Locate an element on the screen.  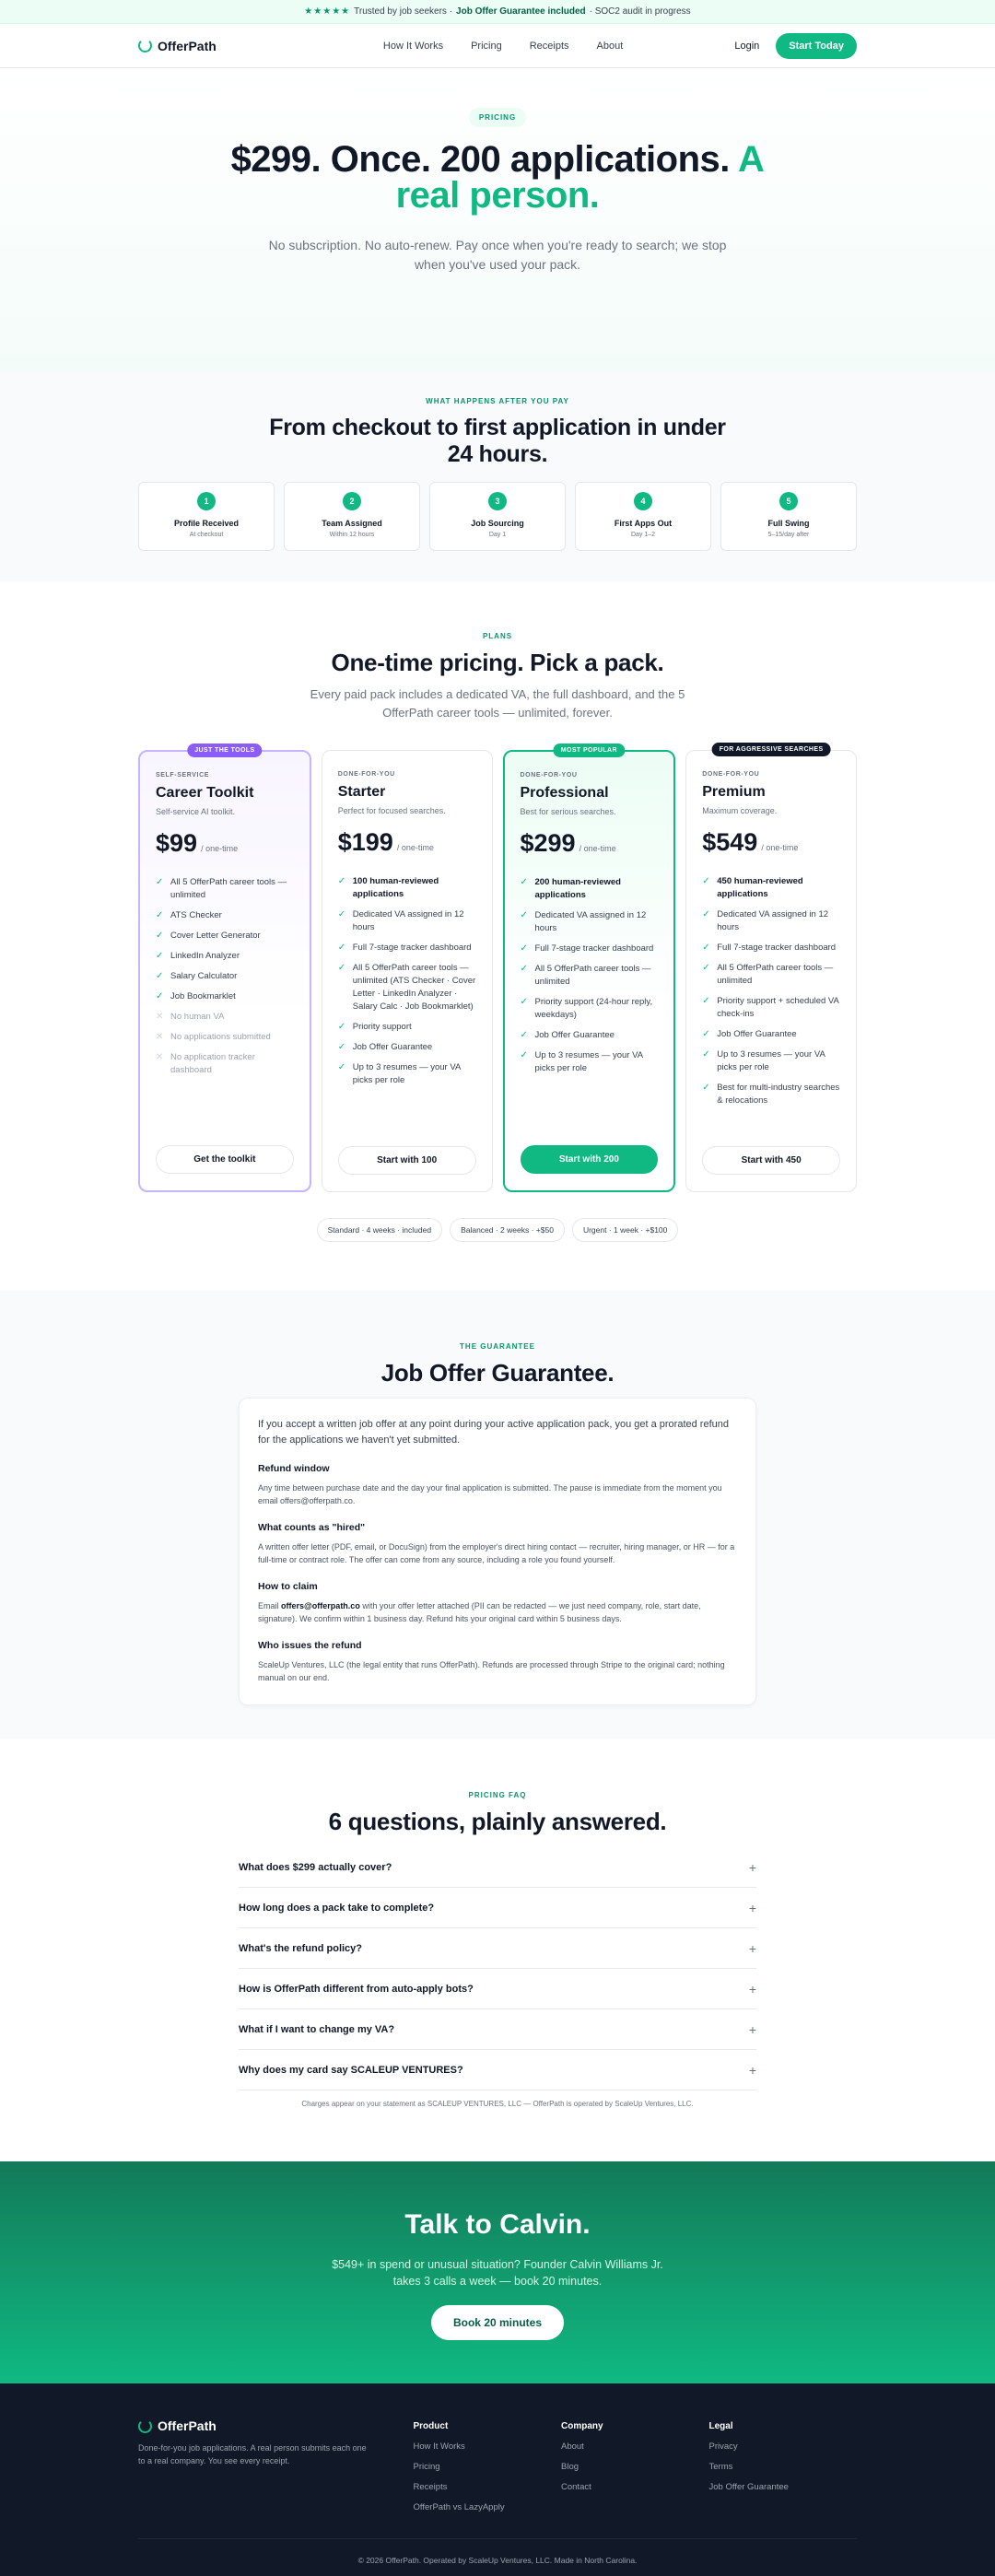
faq-item: What does $299 actually cover? + is located at coordinates (497, 1867).